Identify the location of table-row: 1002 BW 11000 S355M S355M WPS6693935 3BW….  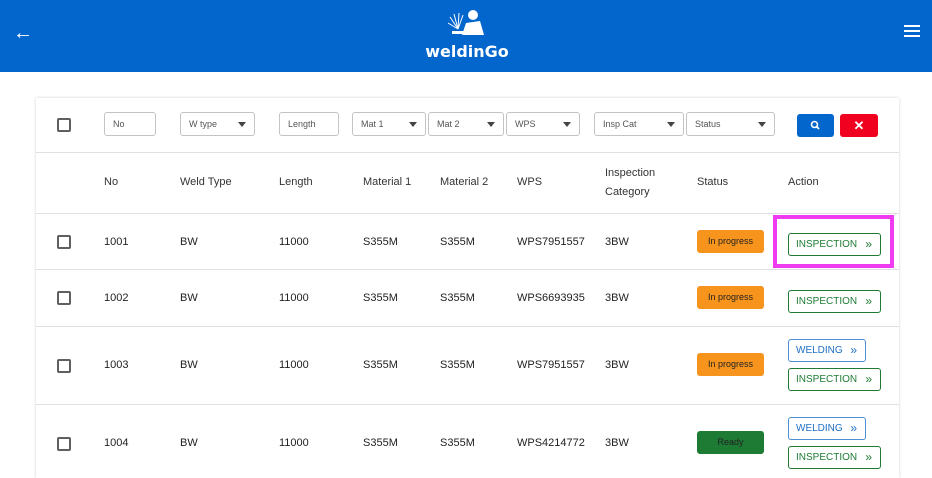
(467, 298).